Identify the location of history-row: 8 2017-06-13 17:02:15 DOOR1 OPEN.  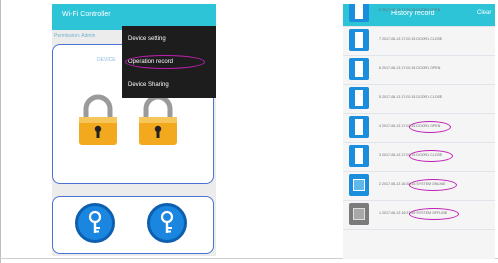
(419, 15).